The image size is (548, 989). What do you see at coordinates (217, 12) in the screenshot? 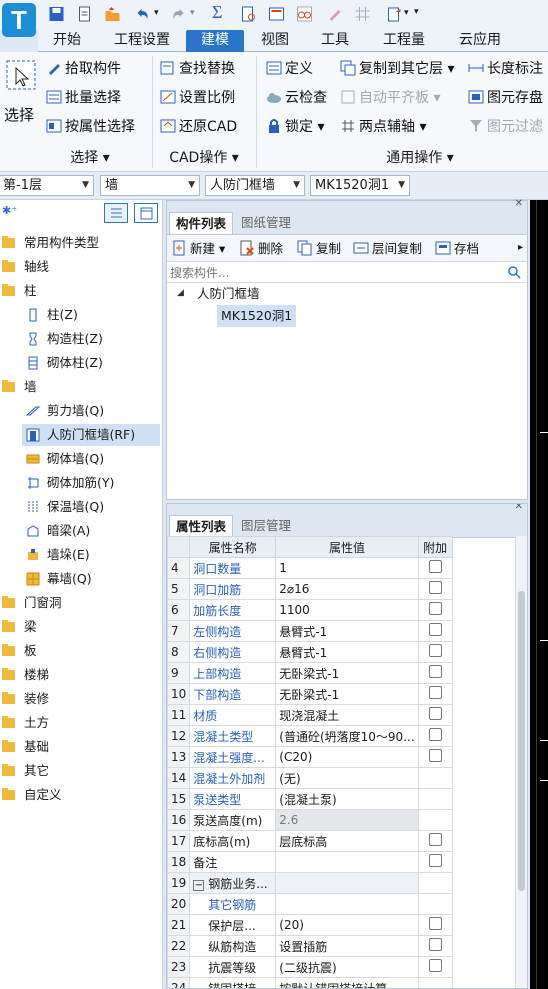
I see `sum-icon: Σ` at bounding box center [217, 12].